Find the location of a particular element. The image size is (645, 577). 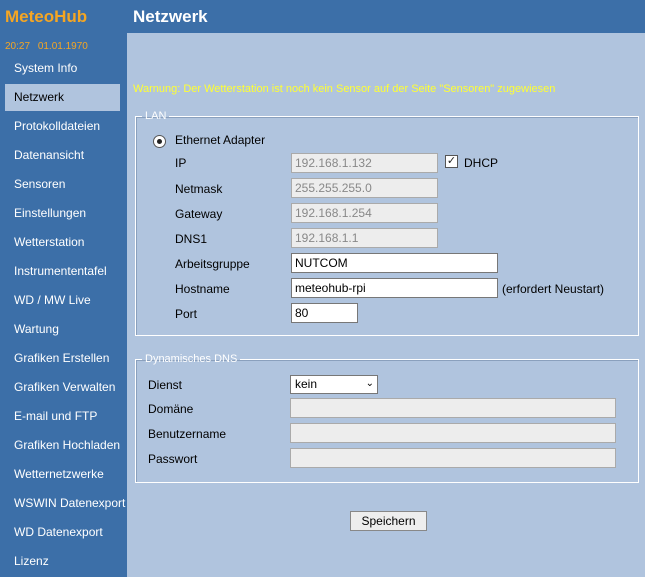

sidebar-item-wd-datenexport: WD Datenexport is located at coordinates (63, 532).